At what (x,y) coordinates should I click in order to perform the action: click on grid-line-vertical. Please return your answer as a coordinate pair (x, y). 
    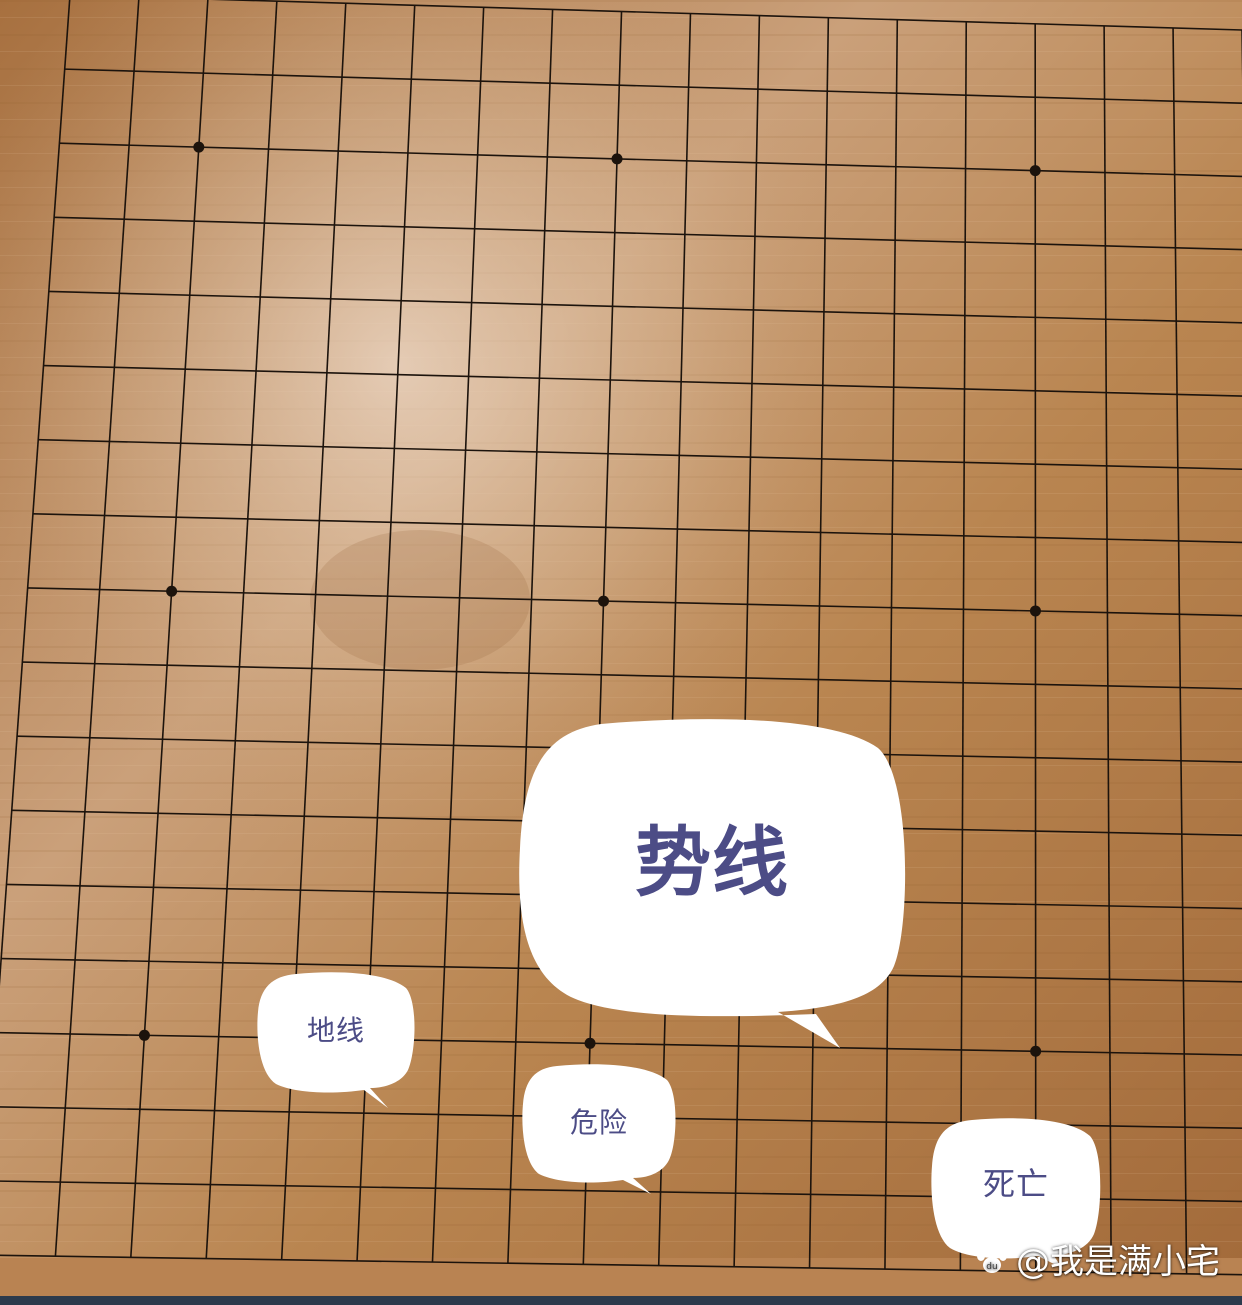
    Looking at the image, I should click on (1035, 647).